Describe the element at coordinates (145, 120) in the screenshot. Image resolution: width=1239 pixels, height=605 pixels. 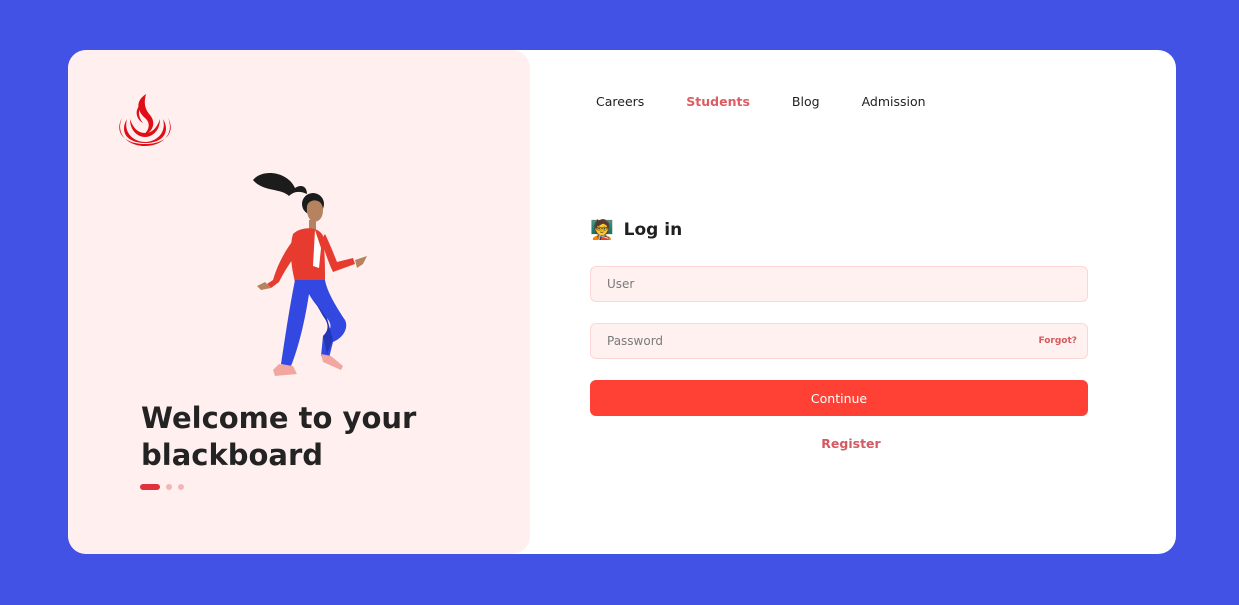
I see `flame-logo-icon` at that location.